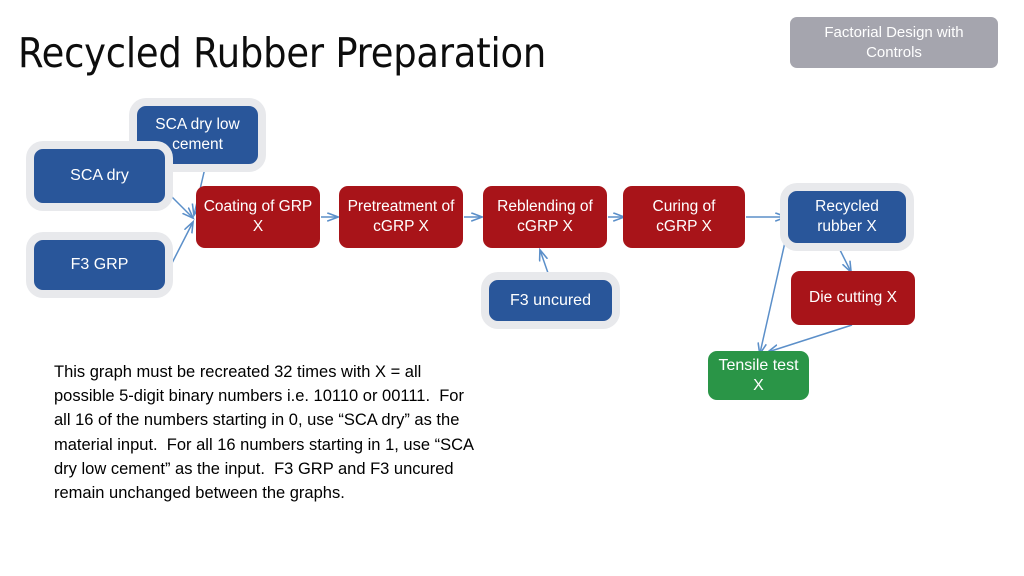 The height and width of the screenshot is (576, 1024). Describe the element at coordinates (775, 286) in the screenshot. I see `connector-tensile-test-to-recycled-rubber` at that location.